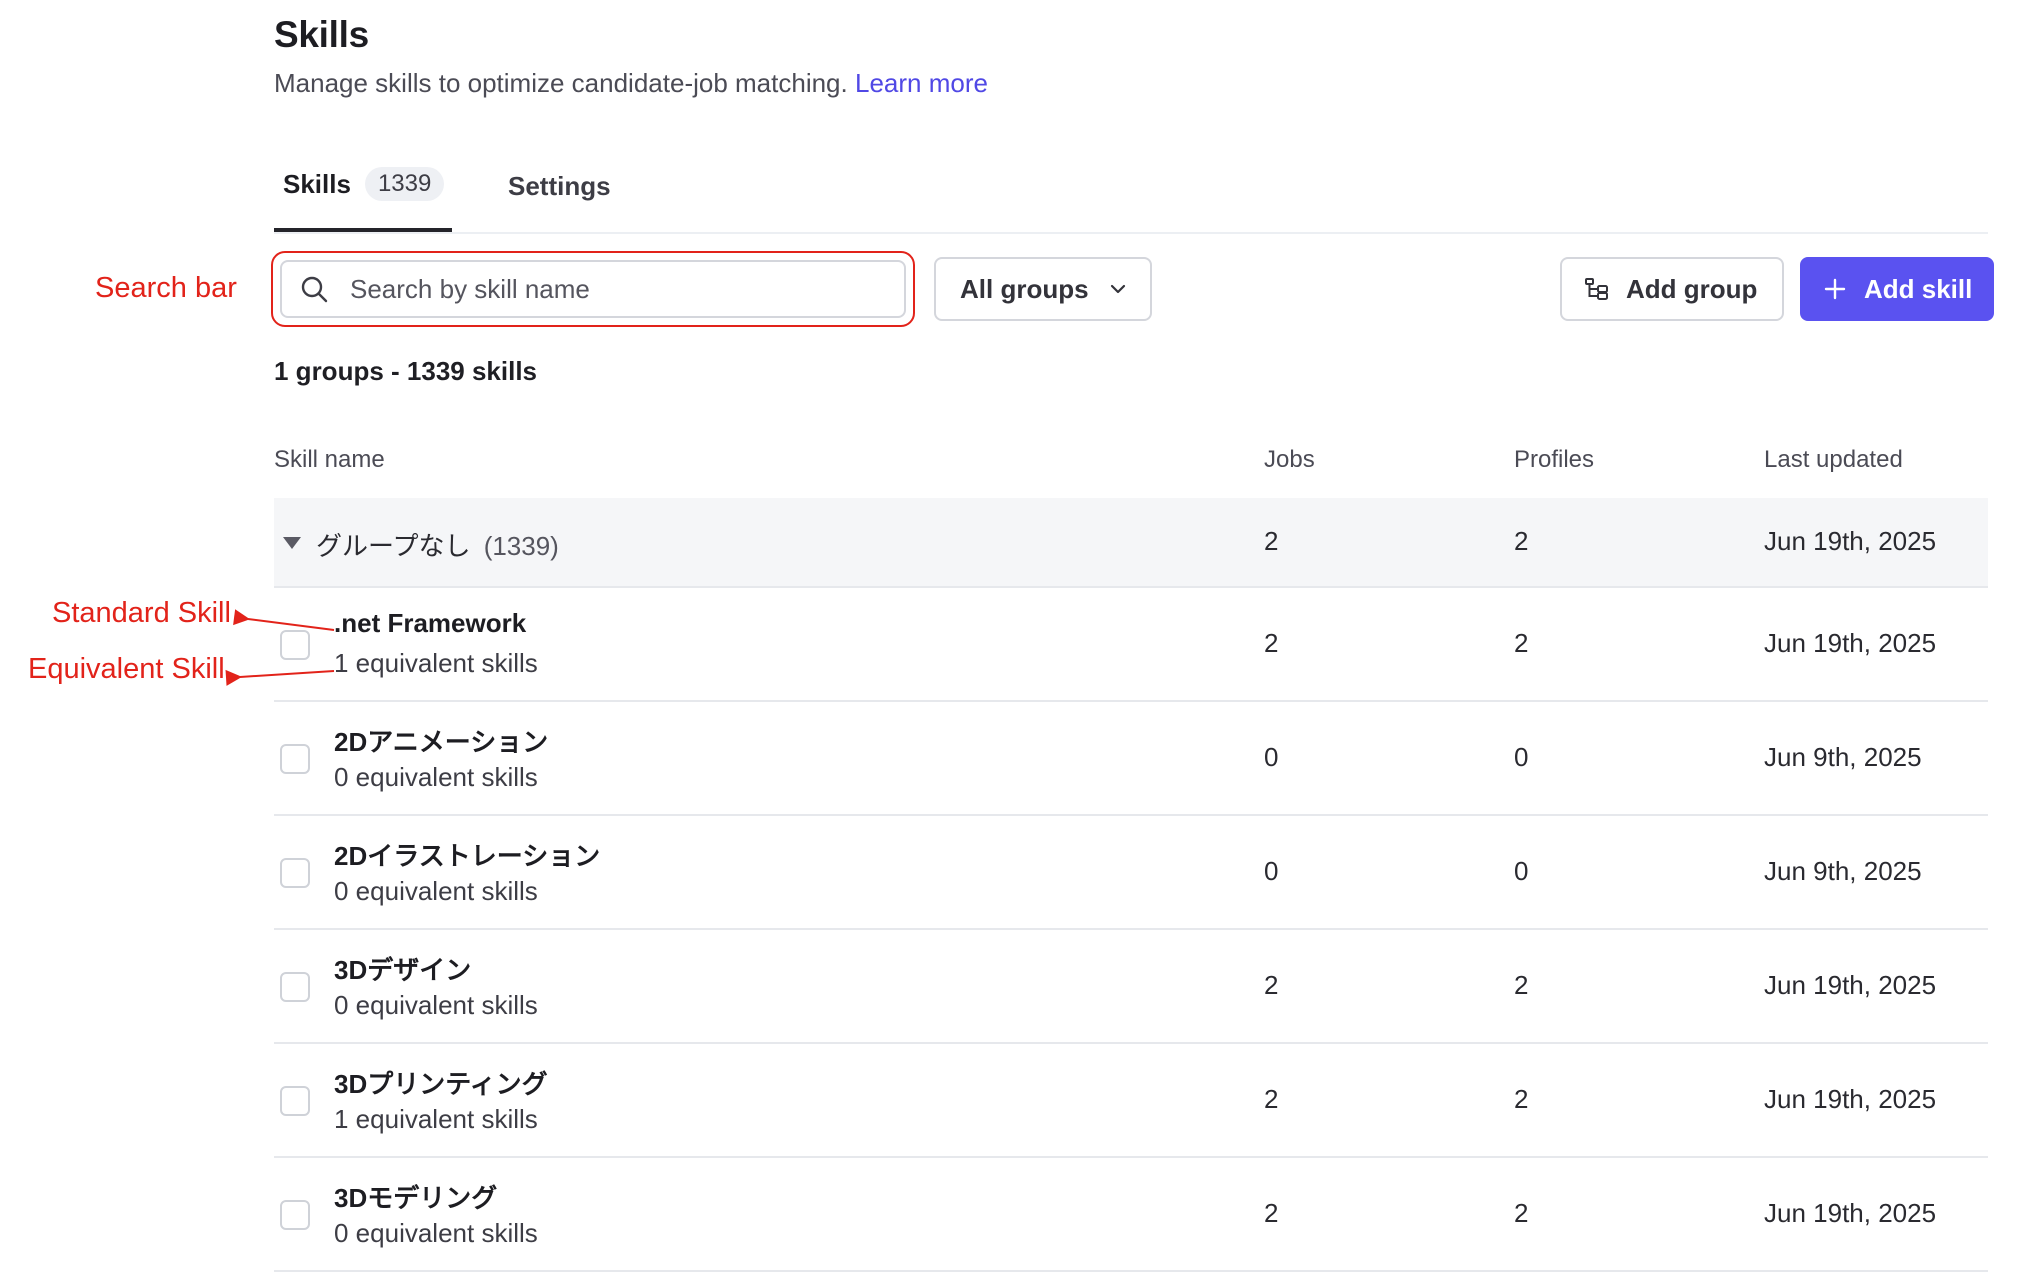  I want to click on tab-skills: Skills 1339, so click(363, 186).